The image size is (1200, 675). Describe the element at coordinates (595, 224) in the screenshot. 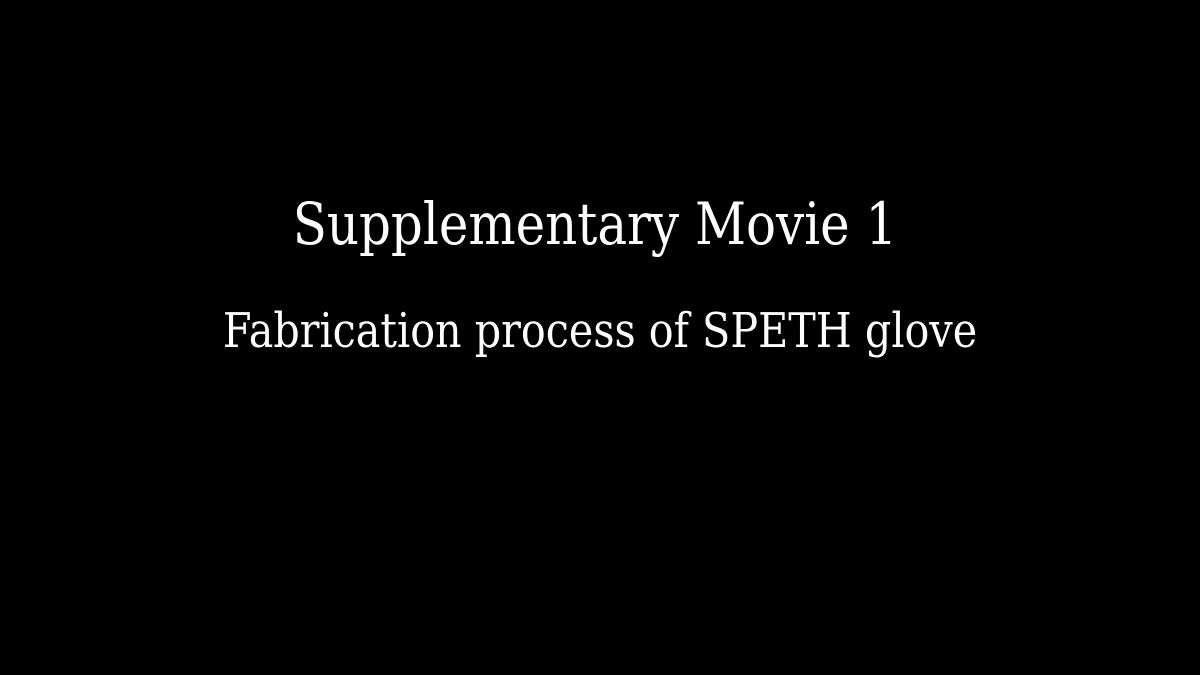

I see `movie-title: Supplementary Movie 1` at that location.